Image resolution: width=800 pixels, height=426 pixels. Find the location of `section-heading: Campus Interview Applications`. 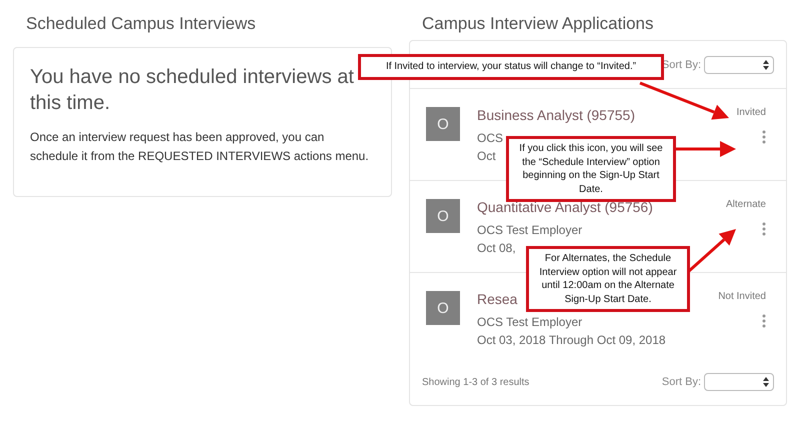

section-heading: Campus Interview Applications is located at coordinates (538, 24).